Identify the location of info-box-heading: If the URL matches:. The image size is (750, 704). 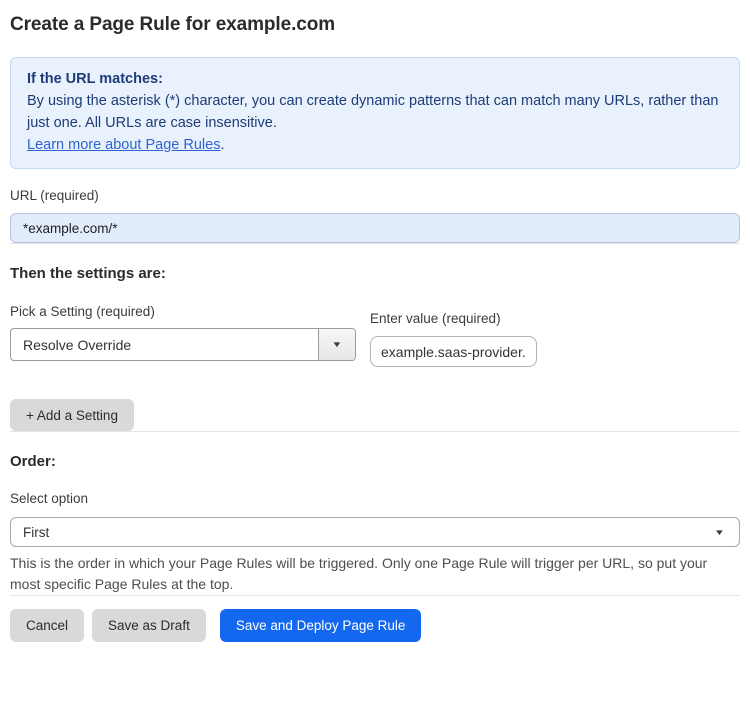
(95, 79).